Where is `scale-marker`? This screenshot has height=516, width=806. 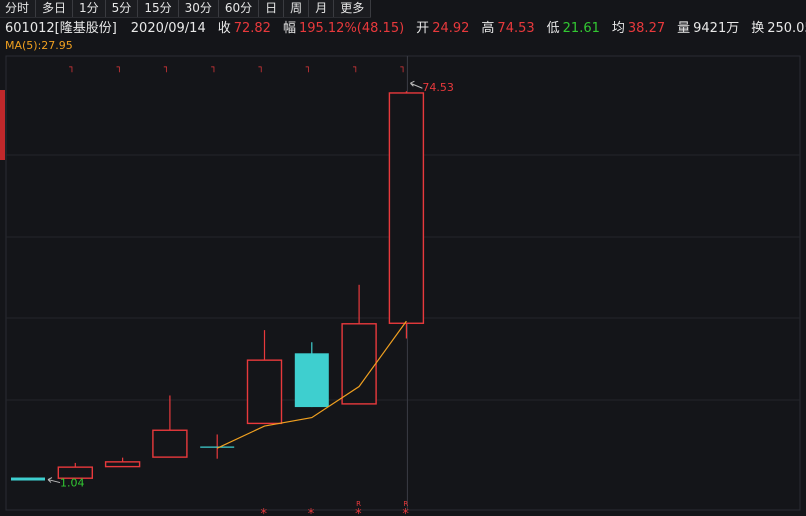
scale-marker is located at coordinates (2, 125).